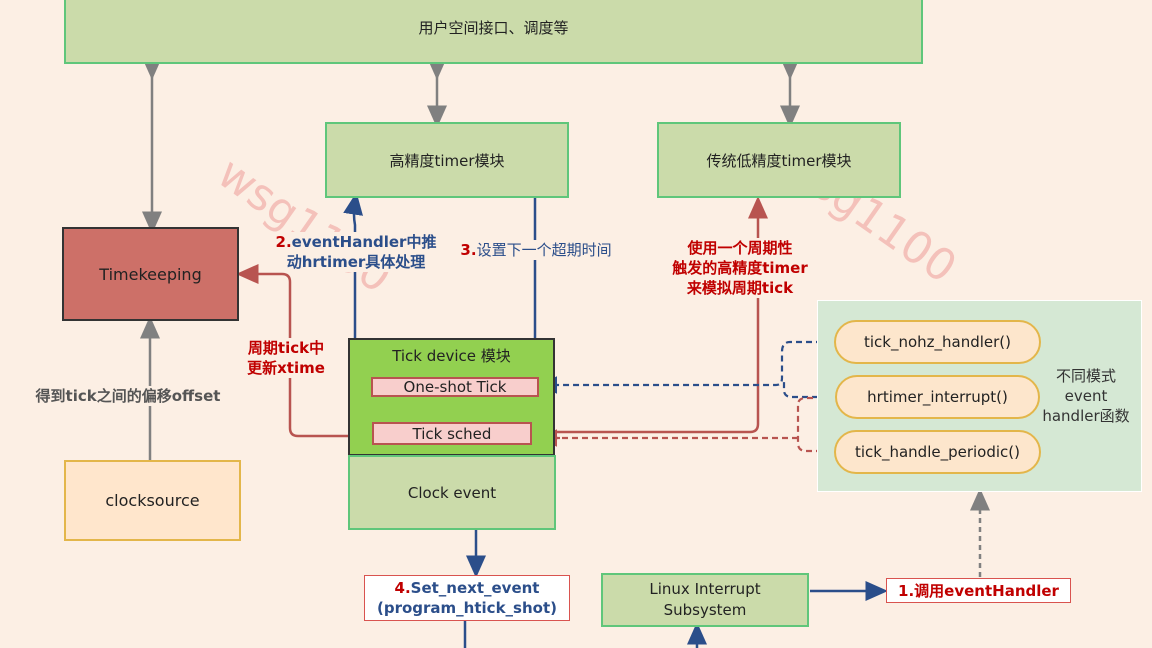 The height and width of the screenshot is (648, 1152). I want to click on step4-line1: Set_next_event, so click(475, 588).